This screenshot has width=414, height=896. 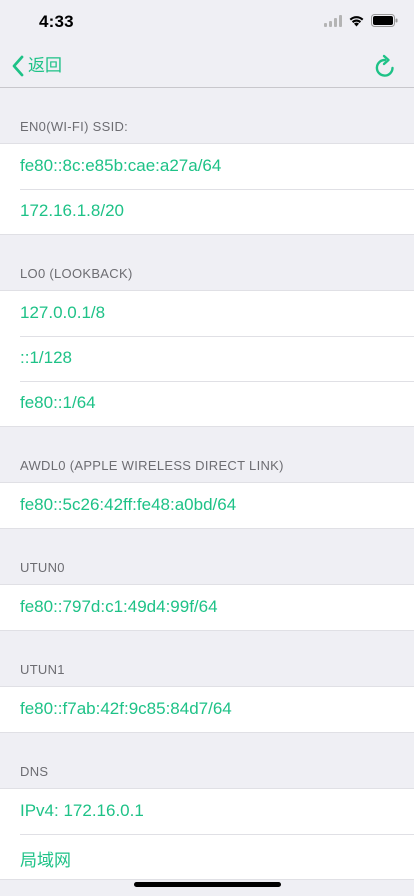 What do you see at coordinates (207, 211) in the screenshot?
I see `list-item: 172.16.1.8/20` at bounding box center [207, 211].